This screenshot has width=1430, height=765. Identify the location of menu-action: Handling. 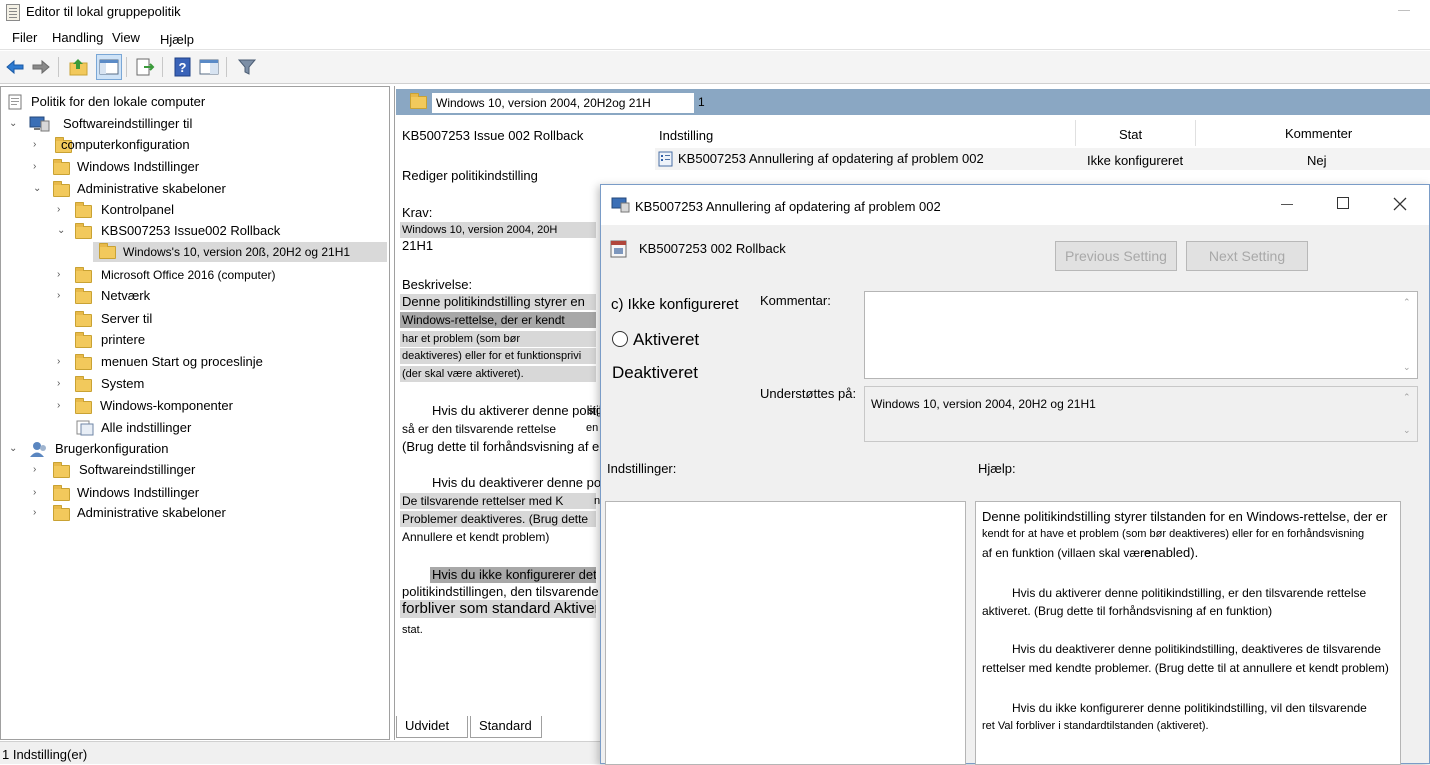
(77, 37).